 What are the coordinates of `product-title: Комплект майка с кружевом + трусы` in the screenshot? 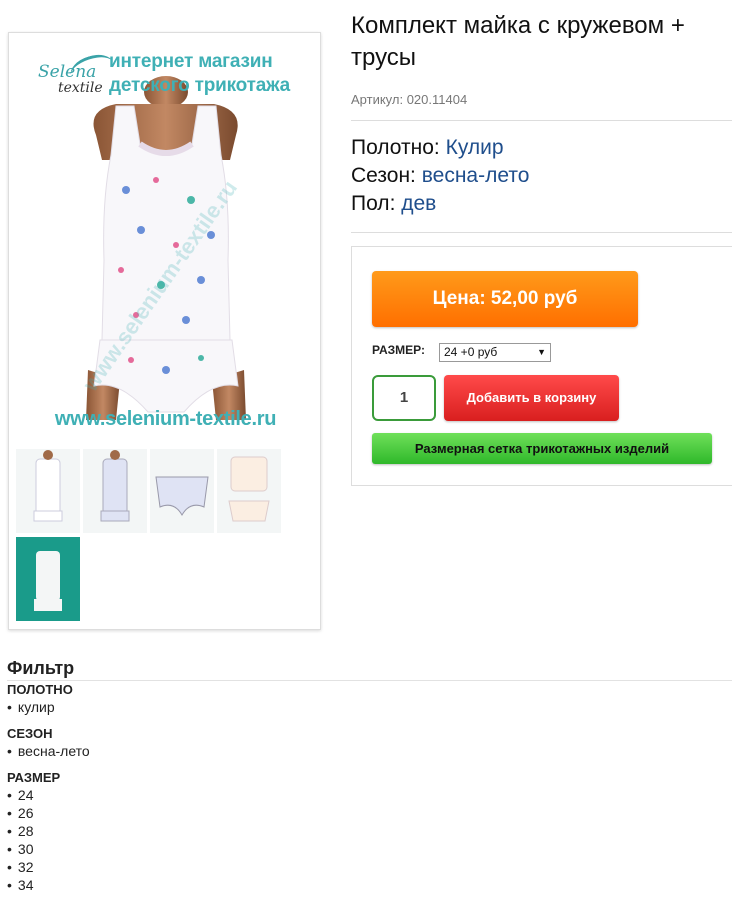 It's located at (518, 41).